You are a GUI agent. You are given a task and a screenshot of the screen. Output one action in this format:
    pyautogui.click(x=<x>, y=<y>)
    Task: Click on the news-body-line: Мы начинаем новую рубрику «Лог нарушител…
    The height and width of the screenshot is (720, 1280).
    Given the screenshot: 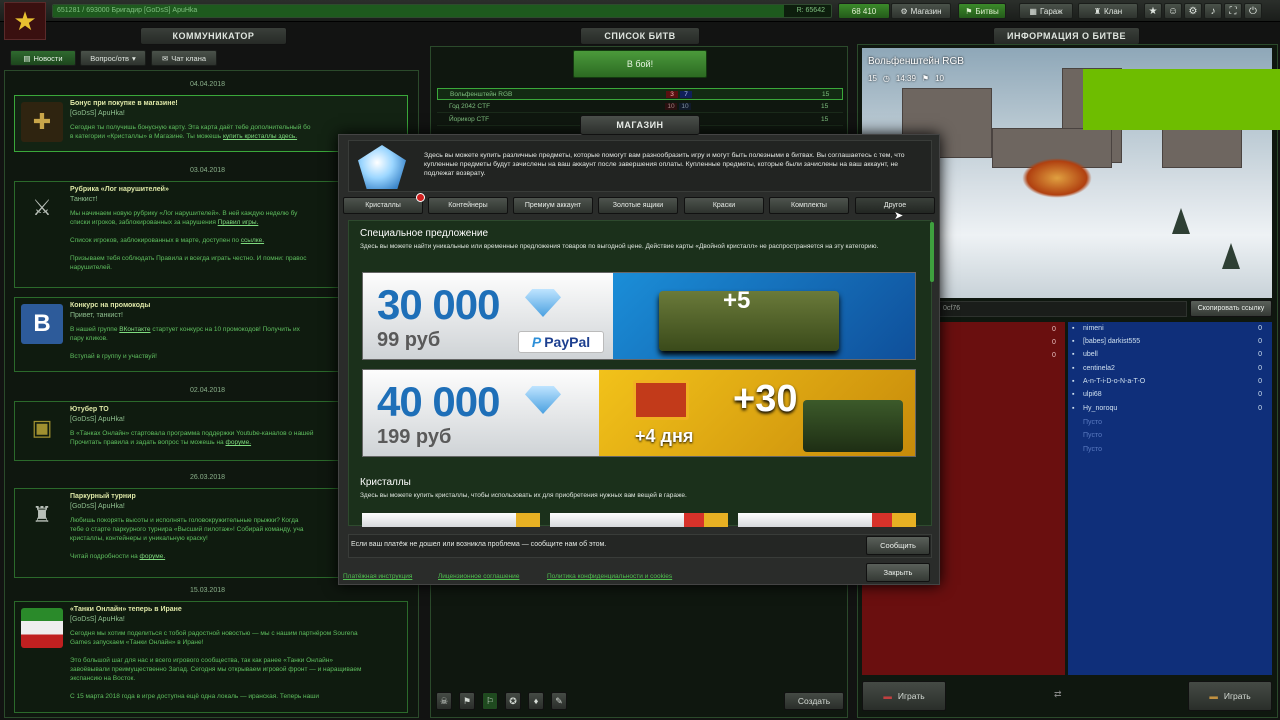 What is the action you would take?
    pyautogui.click(x=184, y=213)
    